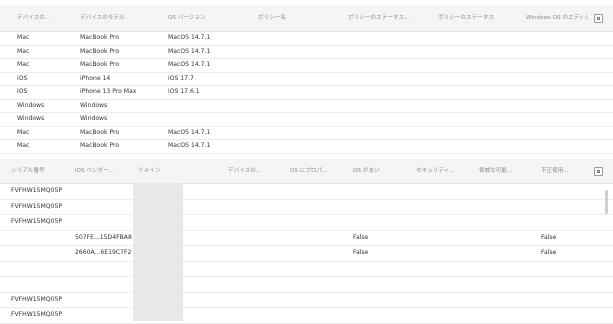 This screenshot has height=324, width=613. Describe the element at coordinates (157, 252) in the screenshot. I see `domain-column-placeholder` at that location.